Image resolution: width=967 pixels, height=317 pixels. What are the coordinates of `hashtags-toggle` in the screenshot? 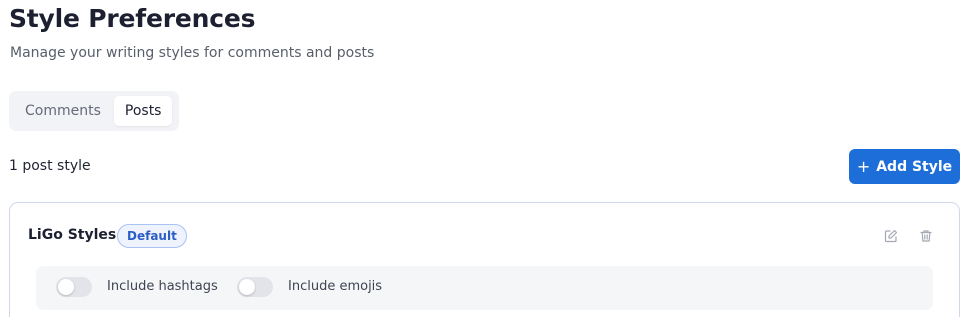 It's located at (74, 287).